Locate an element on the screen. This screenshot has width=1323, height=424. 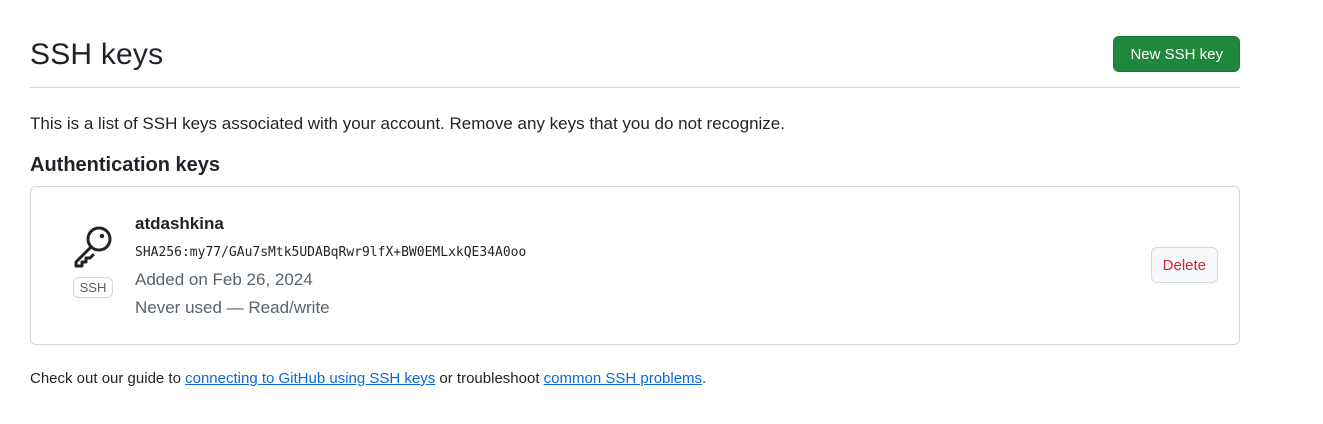
ssh-badge: SSH is located at coordinates (93, 287).